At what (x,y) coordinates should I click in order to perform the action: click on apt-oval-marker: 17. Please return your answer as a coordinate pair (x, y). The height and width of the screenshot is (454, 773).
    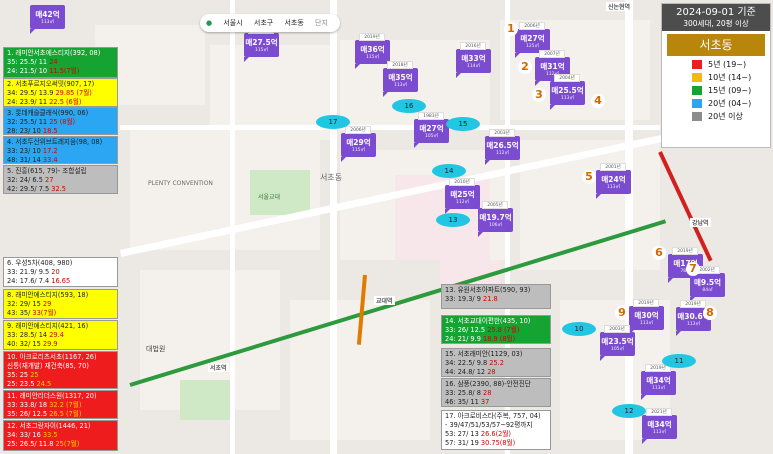
    Looking at the image, I should click on (333, 122).